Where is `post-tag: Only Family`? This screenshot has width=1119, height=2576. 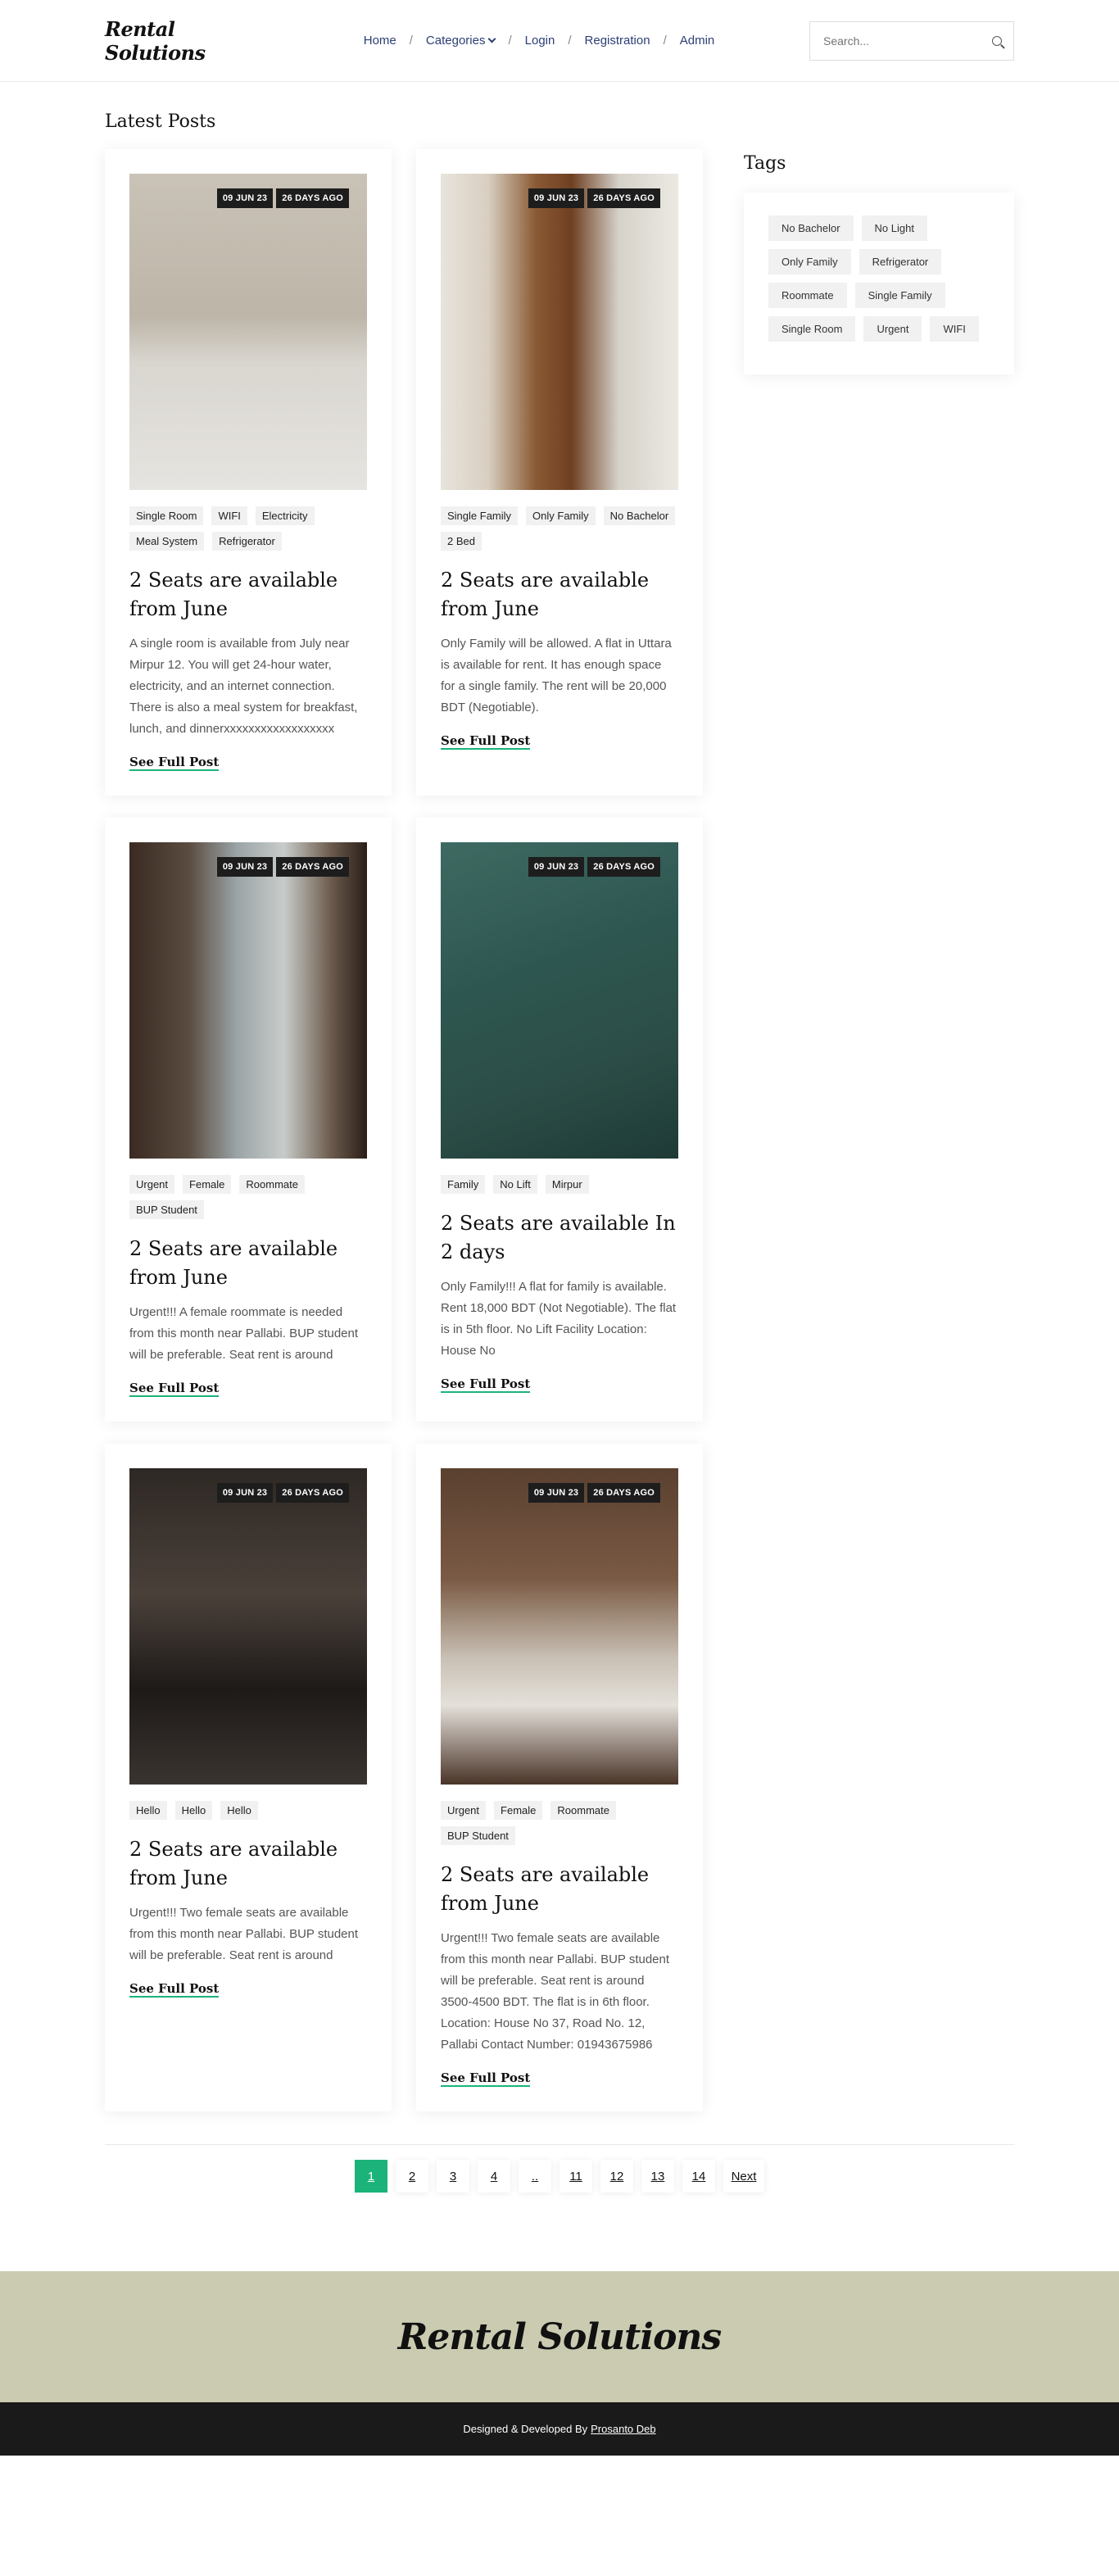 post-tag: Only Family is located at coordinates (561, 515).